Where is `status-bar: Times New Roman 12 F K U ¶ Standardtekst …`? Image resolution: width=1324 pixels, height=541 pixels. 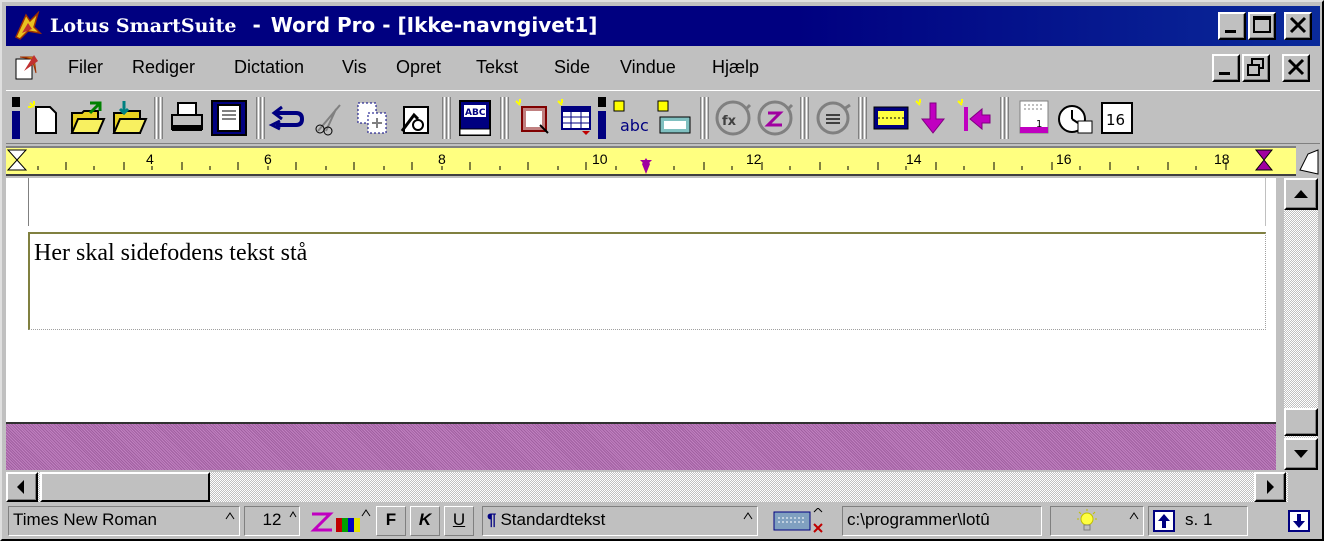
status-bar: Times New Roman 12 F K U ¶ Standardtekst … is located at coordinates (663, 521).